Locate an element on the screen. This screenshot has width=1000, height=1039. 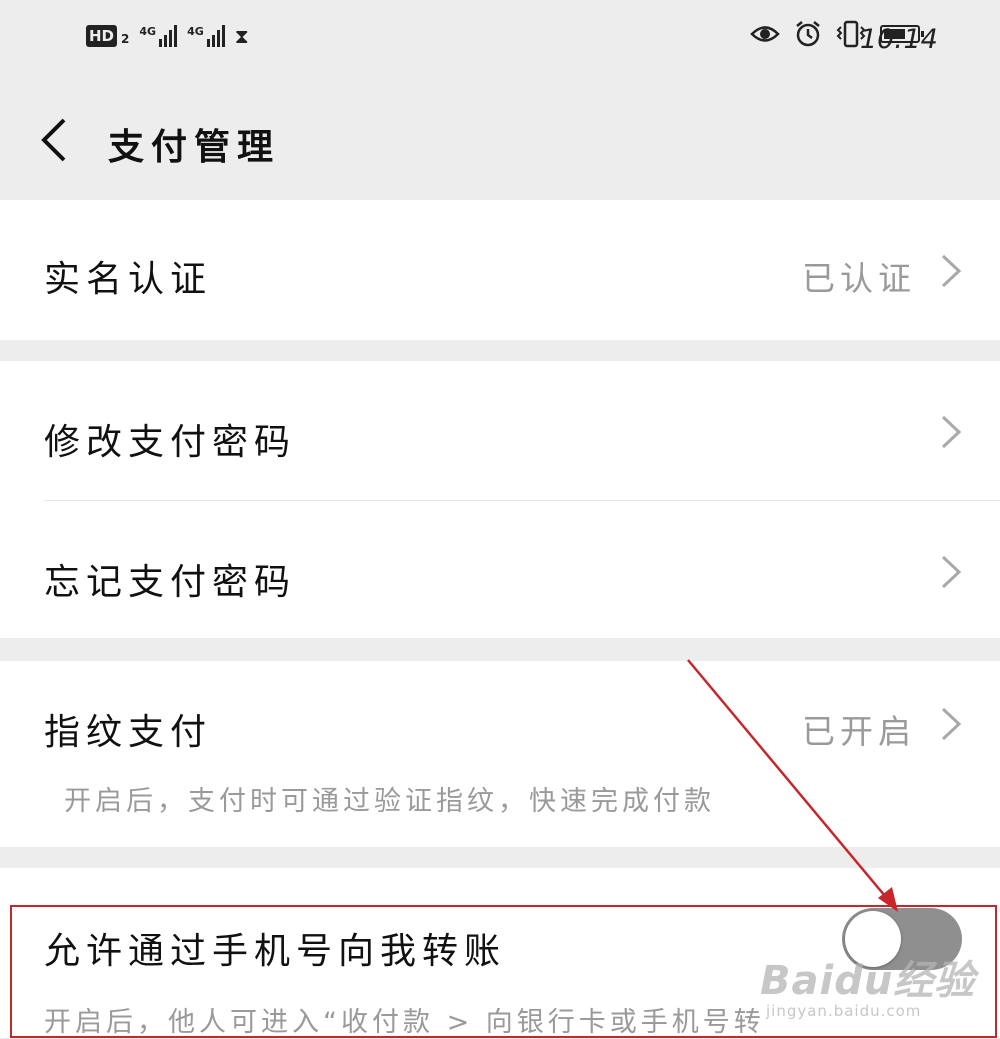
row-label: 修改支付密码 is located at coordinates (170, 442).